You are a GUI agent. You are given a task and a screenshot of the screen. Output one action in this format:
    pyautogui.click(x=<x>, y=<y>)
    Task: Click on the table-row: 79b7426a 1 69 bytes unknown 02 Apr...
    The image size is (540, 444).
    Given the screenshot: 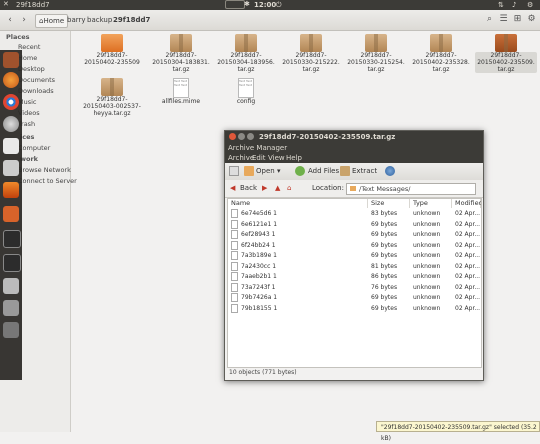 What is the action you would take?
    pyautogui.click(x=354, y=298)
    